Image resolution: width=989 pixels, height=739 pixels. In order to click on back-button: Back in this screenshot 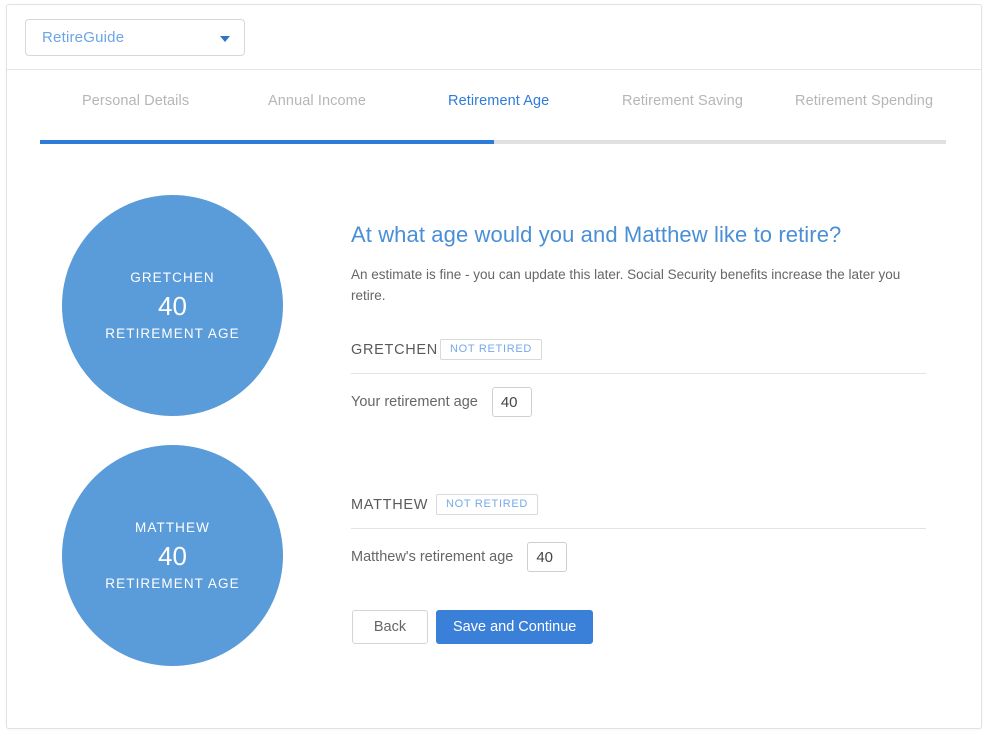, I will do `click(390, 627)`.